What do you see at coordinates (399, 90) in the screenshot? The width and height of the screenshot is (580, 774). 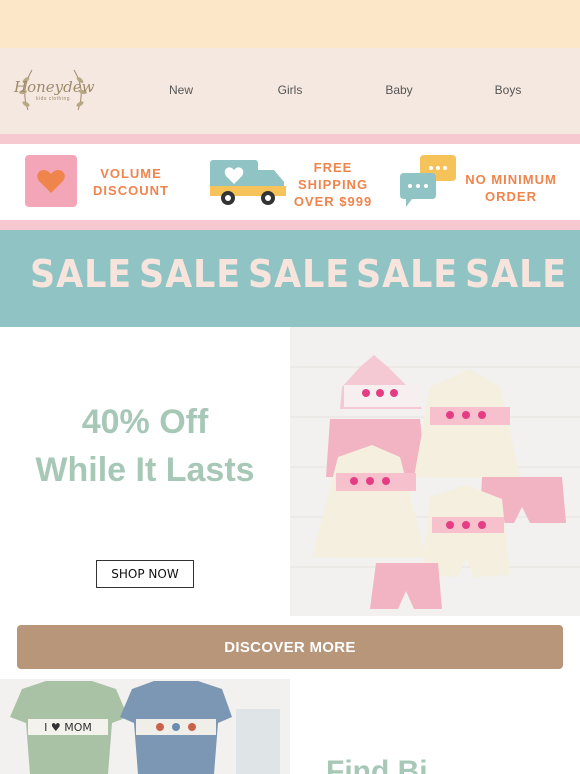 I see `nav-baby: Baby` at bounding box center [399, 90].